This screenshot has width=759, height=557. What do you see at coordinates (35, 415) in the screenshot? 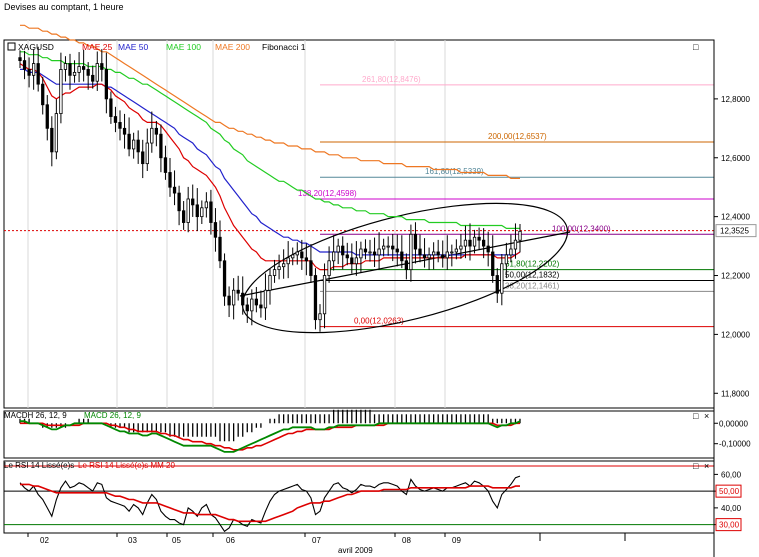
I see `macd-legend-entry: MACDH 26, 12, 9` at bounding box center [35, 415].